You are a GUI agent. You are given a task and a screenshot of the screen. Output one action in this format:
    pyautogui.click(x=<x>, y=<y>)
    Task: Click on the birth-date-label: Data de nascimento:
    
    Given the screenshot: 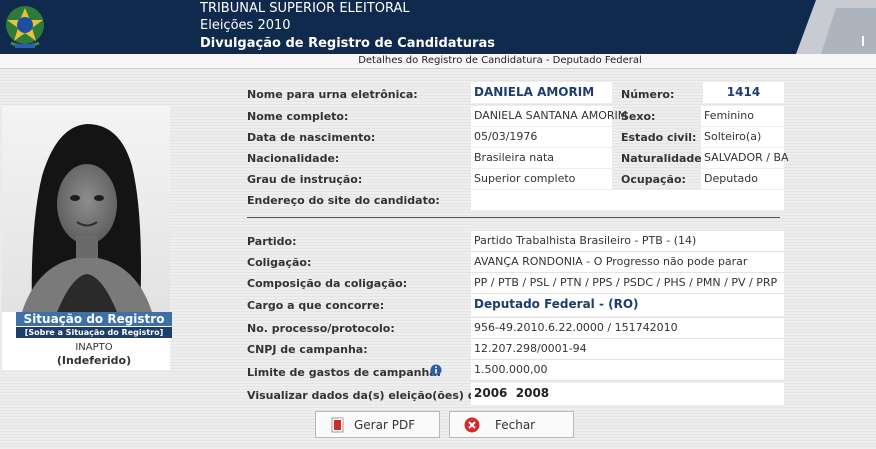 What is the action you would take?
    pyautogui.click(x=311, y=137)
    